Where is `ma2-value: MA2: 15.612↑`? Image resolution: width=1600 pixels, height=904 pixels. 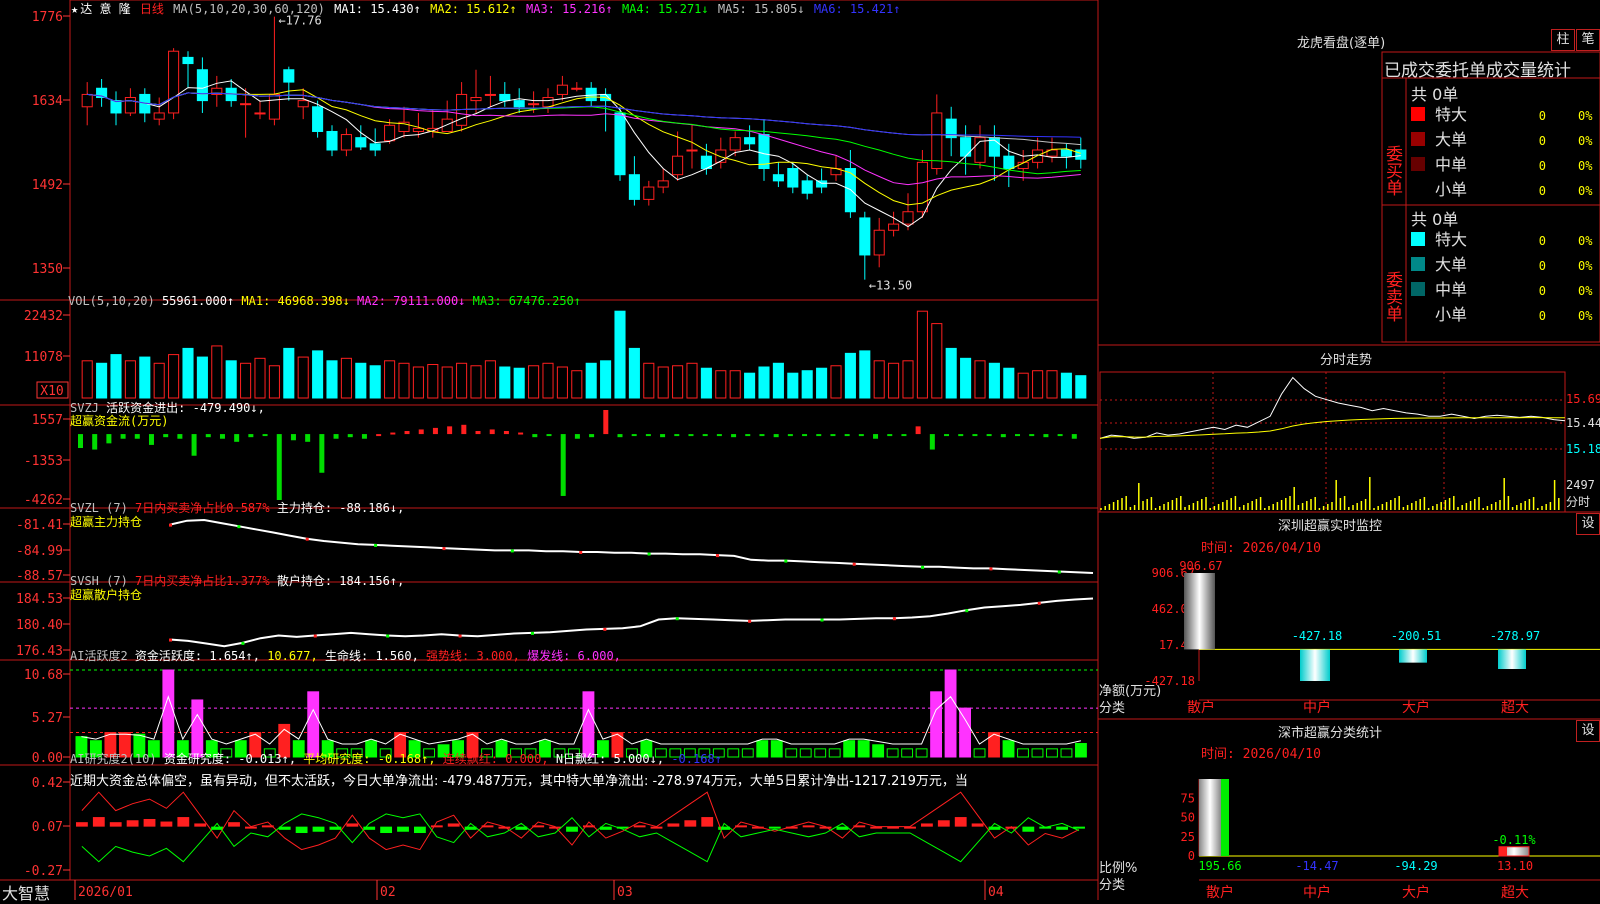
ma2-value: MA2: 15.612↑ is located at coordinates (473, 9).